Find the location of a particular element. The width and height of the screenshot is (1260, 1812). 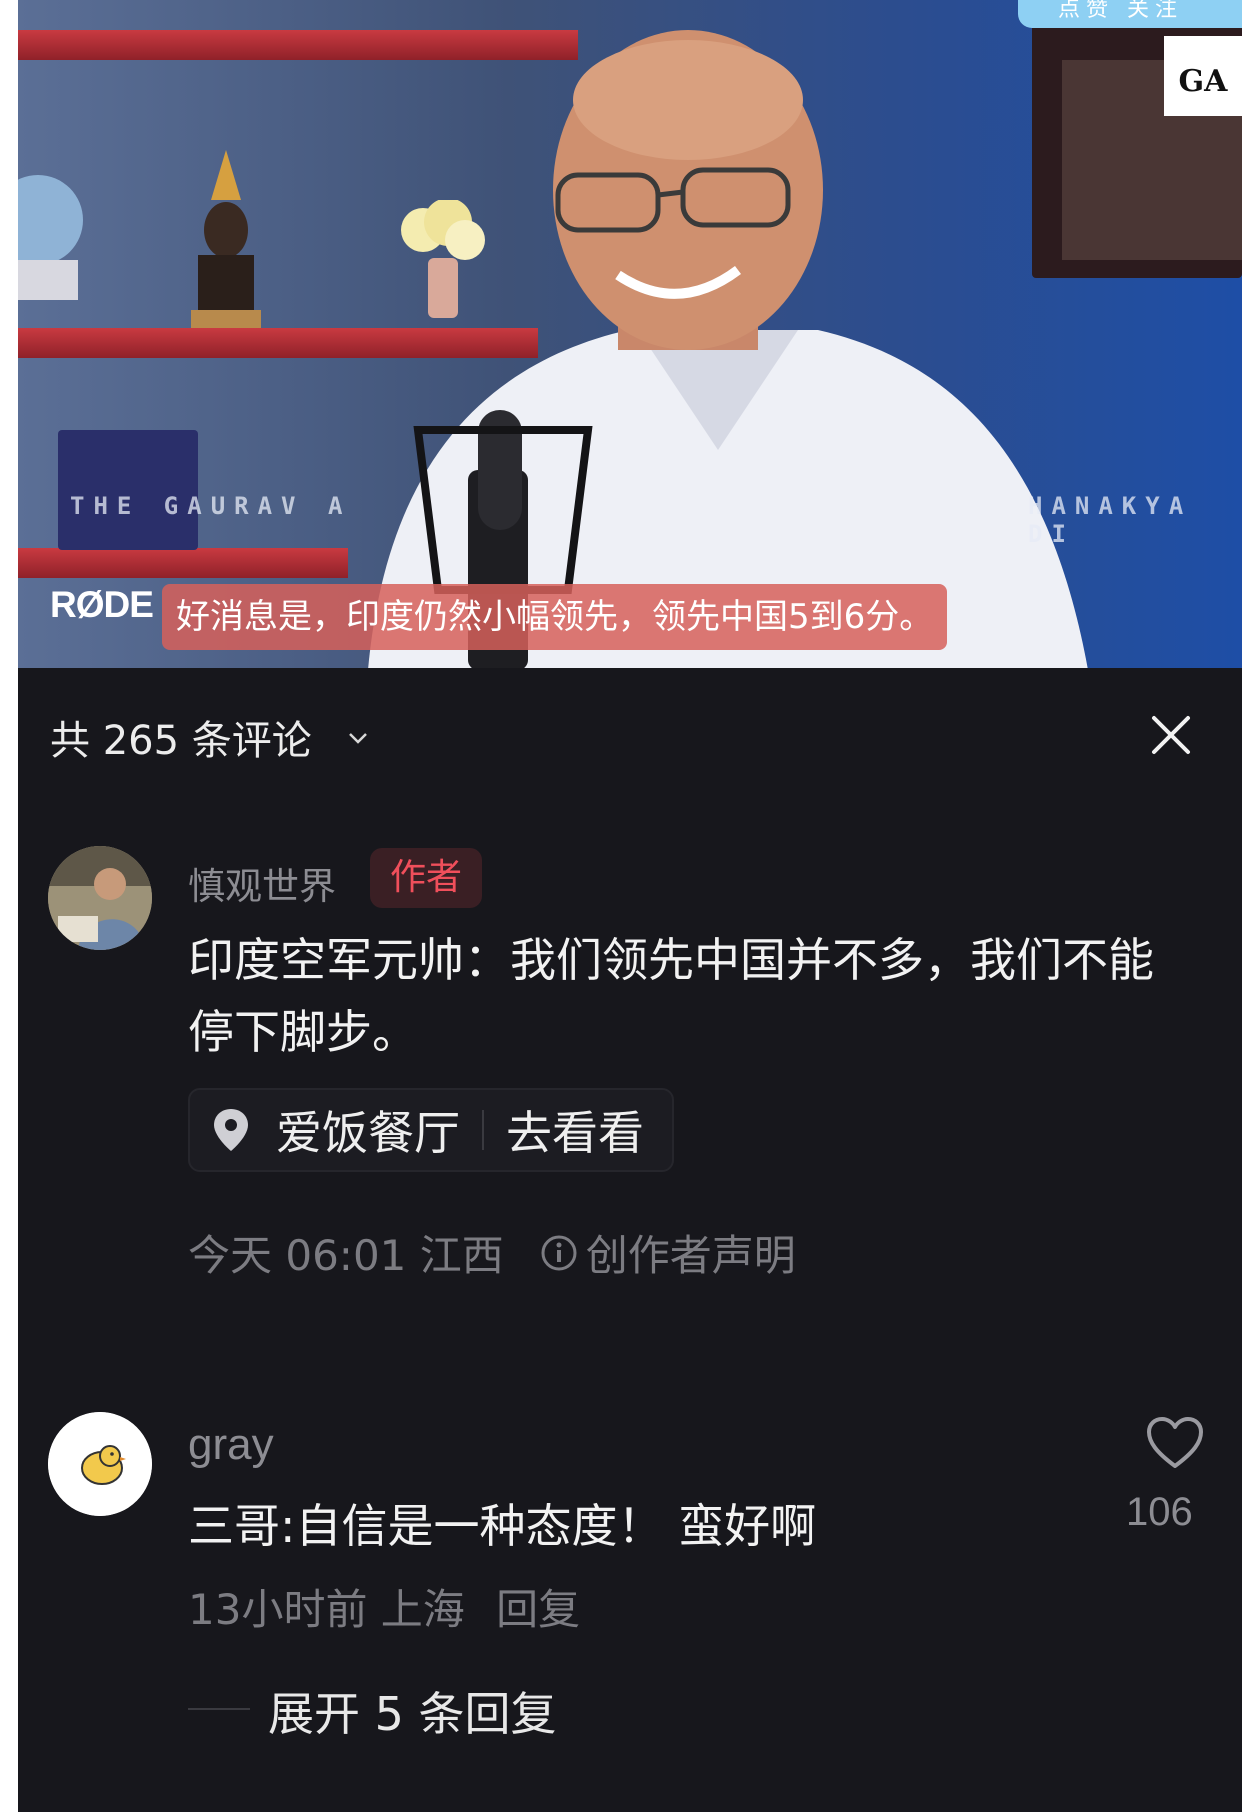

like-count: 106 is located at coordinates (1159, 1512).